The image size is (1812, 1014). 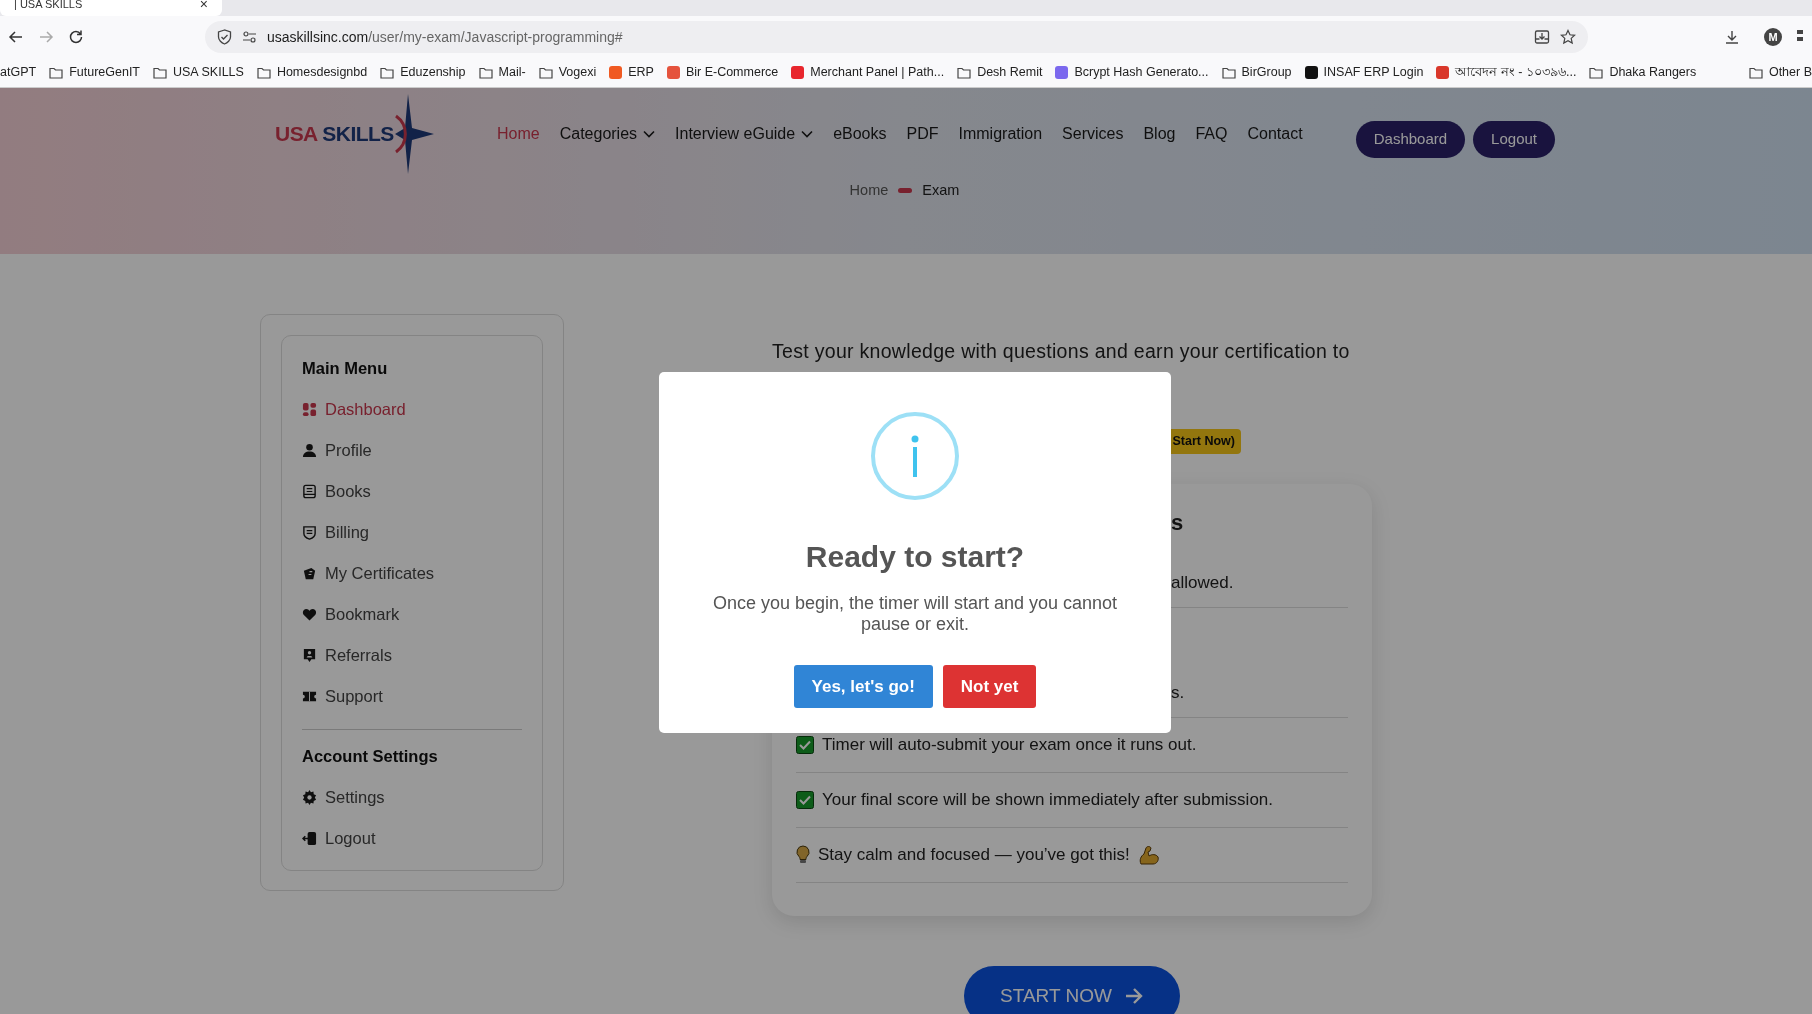 I want to click on nav-link: Home, so click(x=518, y=134).